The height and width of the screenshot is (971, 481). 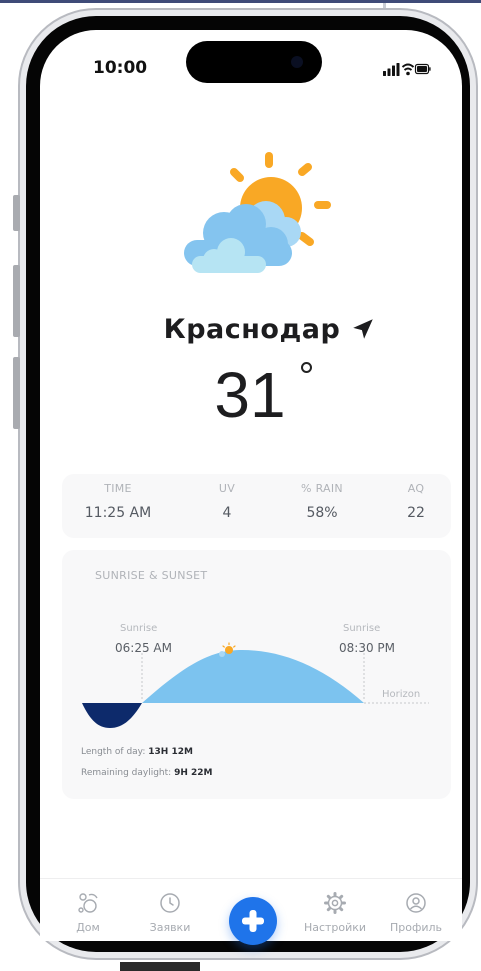 What do you see at coordinates (416, 927) in the screenshot?
I see `tab-label: Профиль` at bounding box center [416, 927].